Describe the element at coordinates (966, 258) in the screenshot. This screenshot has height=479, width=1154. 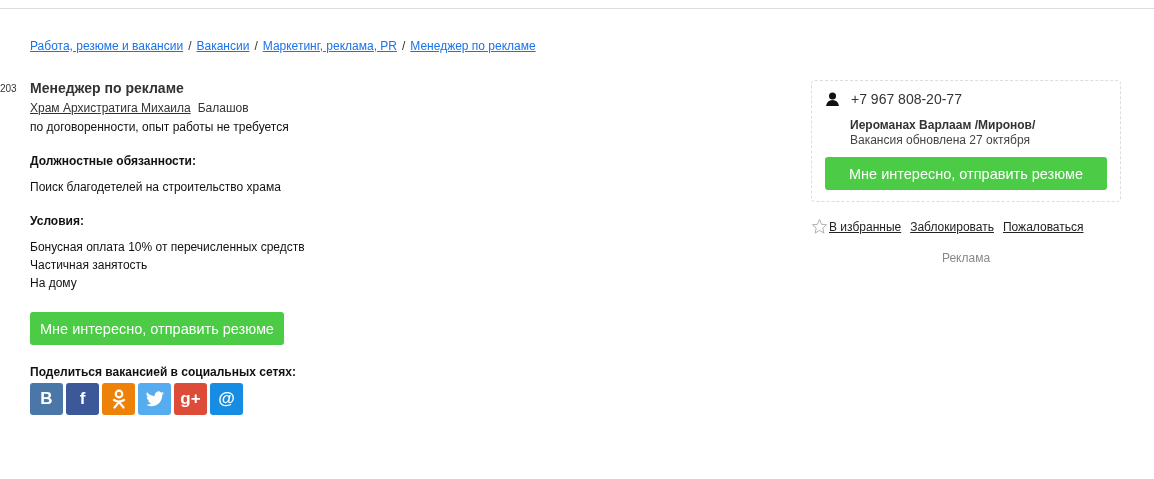
I see `ad-label: Реклама` at that location.